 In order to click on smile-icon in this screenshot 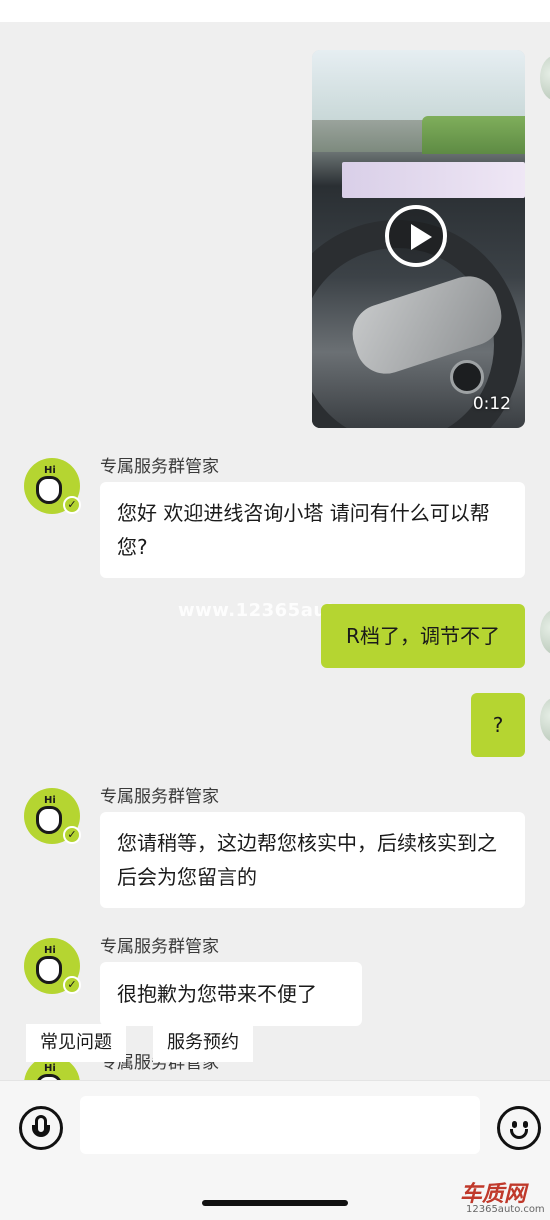, I will do `click(519, 1128)`.